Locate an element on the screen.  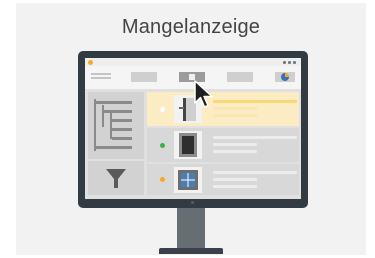
funnel-icon is located at coordinates (116, 178).